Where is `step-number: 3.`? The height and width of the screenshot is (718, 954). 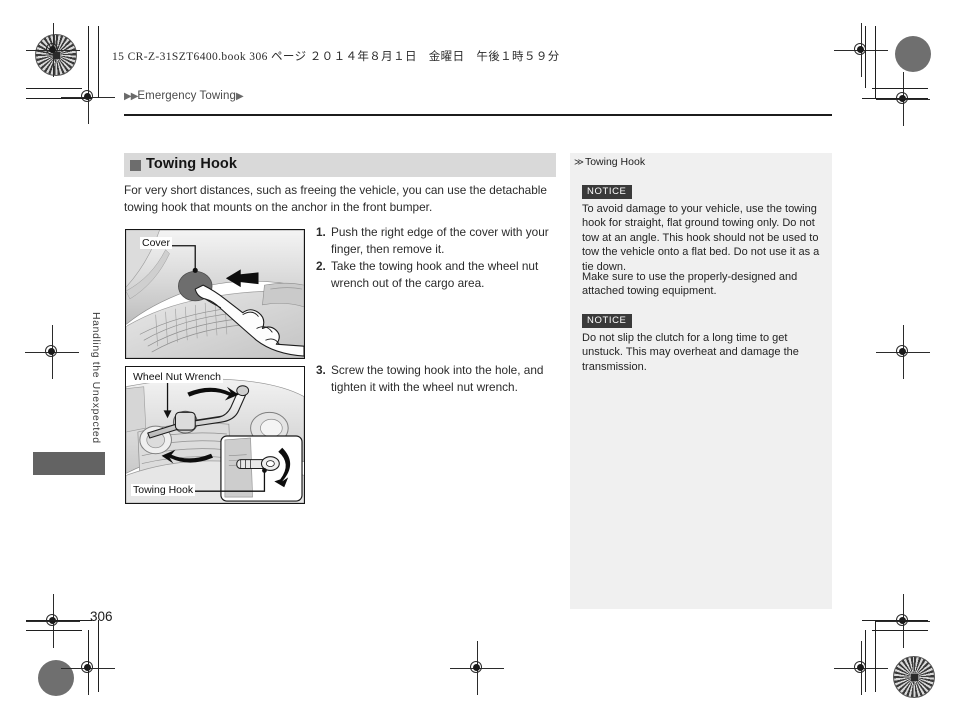 step-number: 3. is located at coordinates (321, 370).